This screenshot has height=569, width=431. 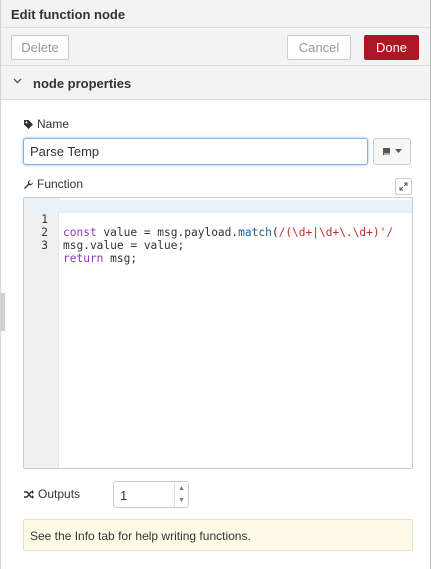 What do you see at coordinates (215, 47) in the screenshot?
I see `tray-toolbar: Delete Cancel Done` at bounding box center [215, 47].